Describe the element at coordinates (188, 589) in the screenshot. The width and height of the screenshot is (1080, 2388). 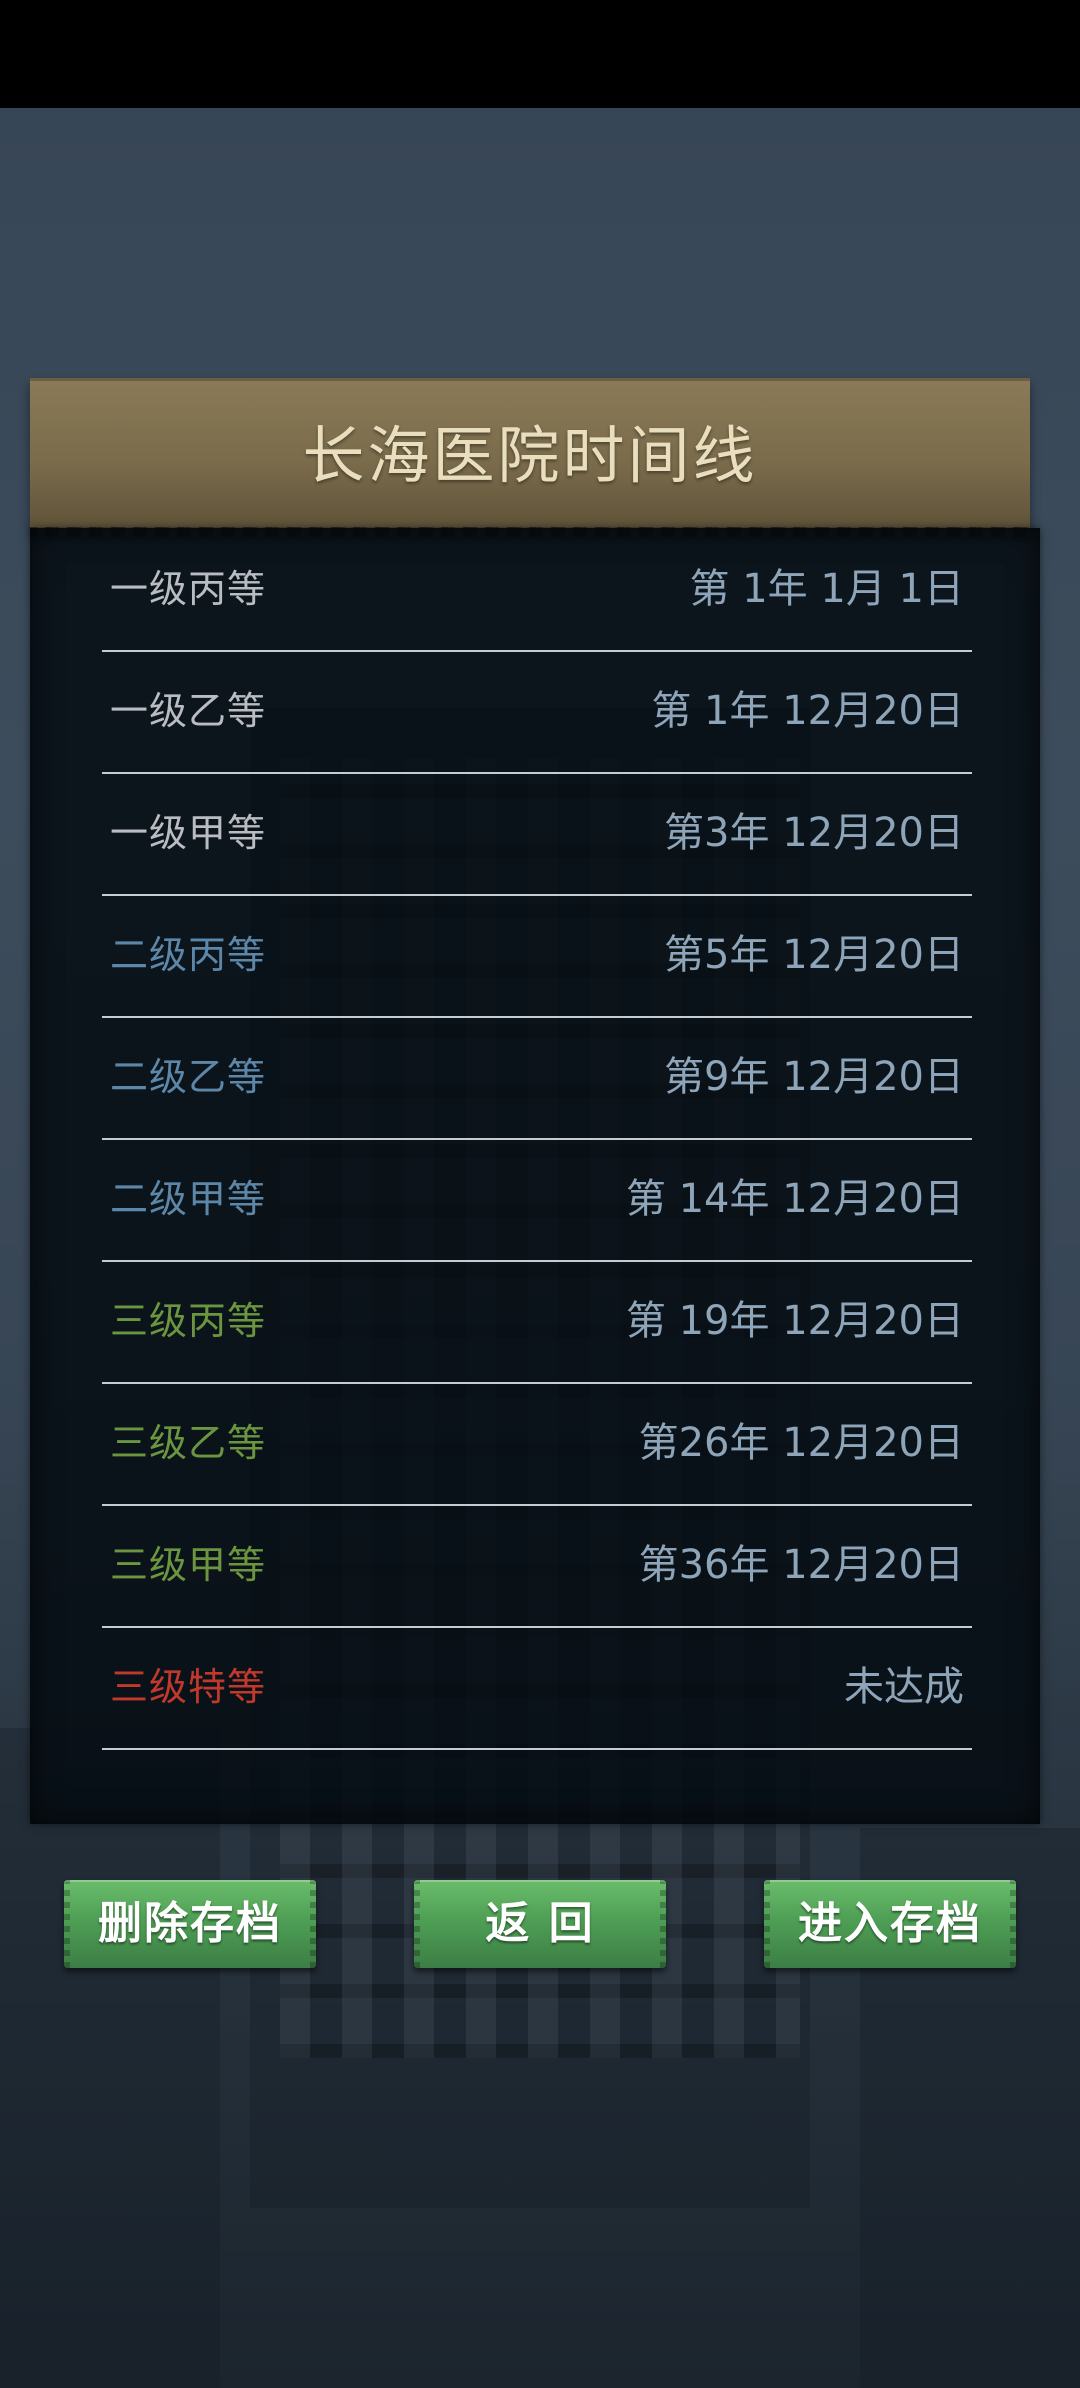
I see `level-label: 一级丙等` at that location.